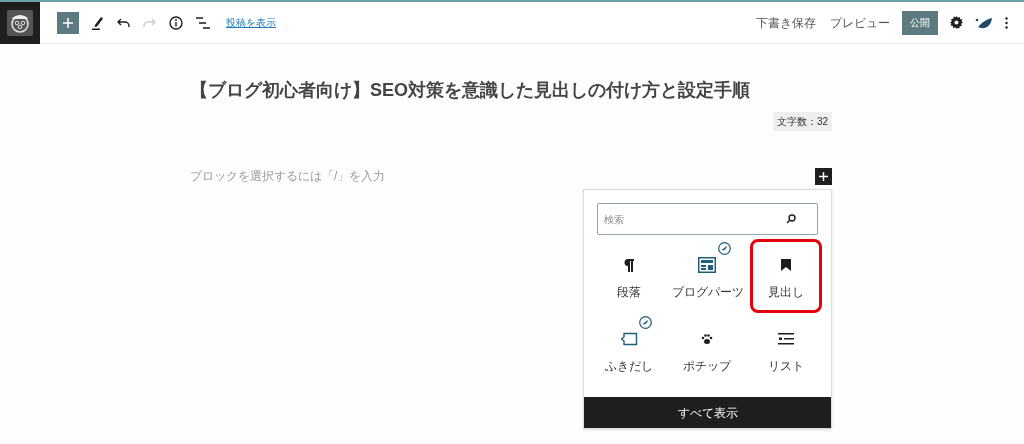 The height and width of the screenshot is (444, 1024). Describe the element at coordinates (802, 121) in the screenshot. I see `word-count-badge: 文字数：32` at that location.